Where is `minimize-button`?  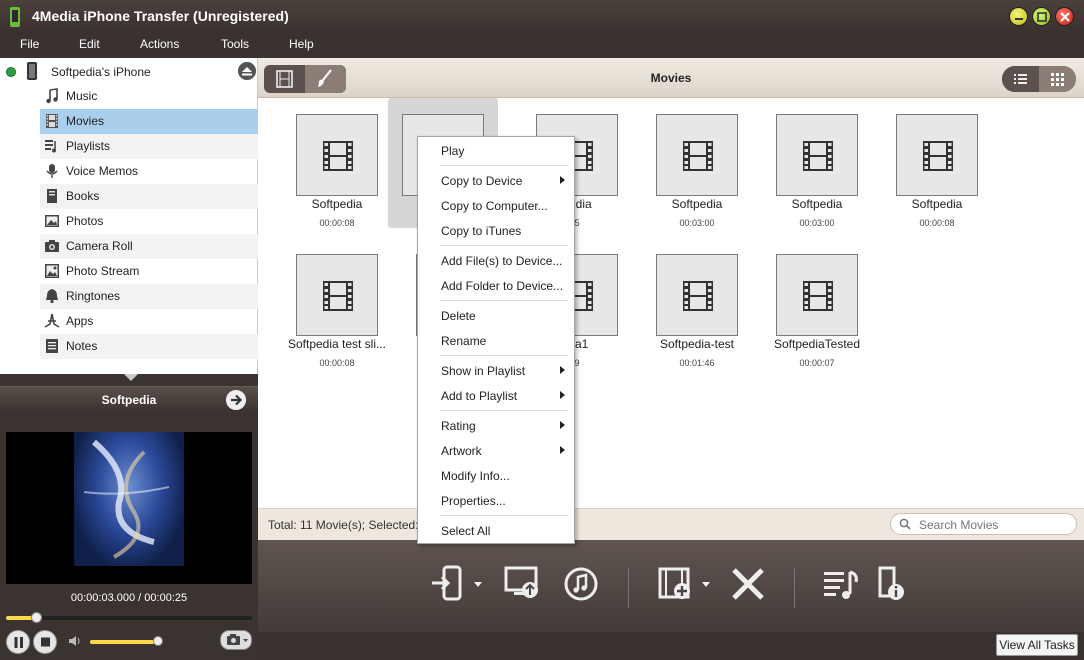
minimize-button is located at coordinates (1018, 16).